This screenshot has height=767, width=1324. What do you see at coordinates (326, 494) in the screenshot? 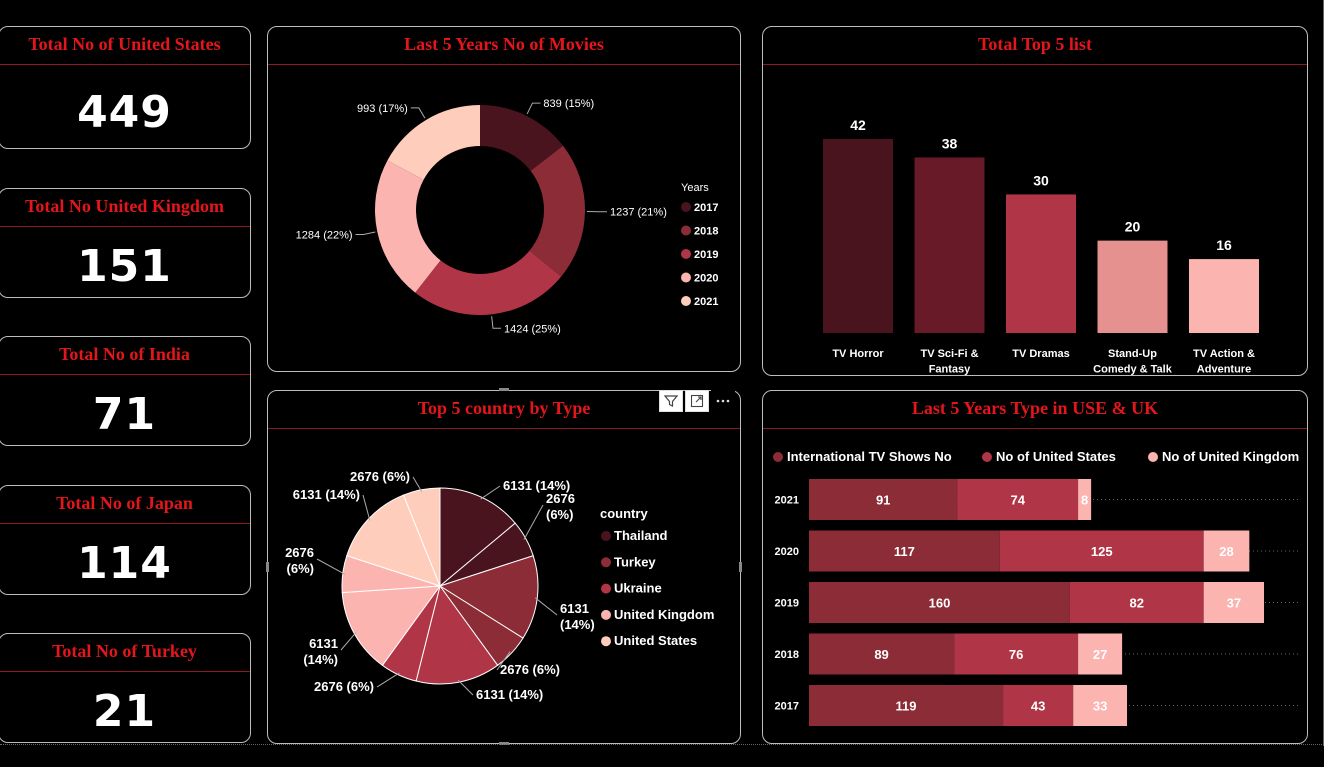
I see `data-label: 6131 (14%)` at bounding box center [326, 494].